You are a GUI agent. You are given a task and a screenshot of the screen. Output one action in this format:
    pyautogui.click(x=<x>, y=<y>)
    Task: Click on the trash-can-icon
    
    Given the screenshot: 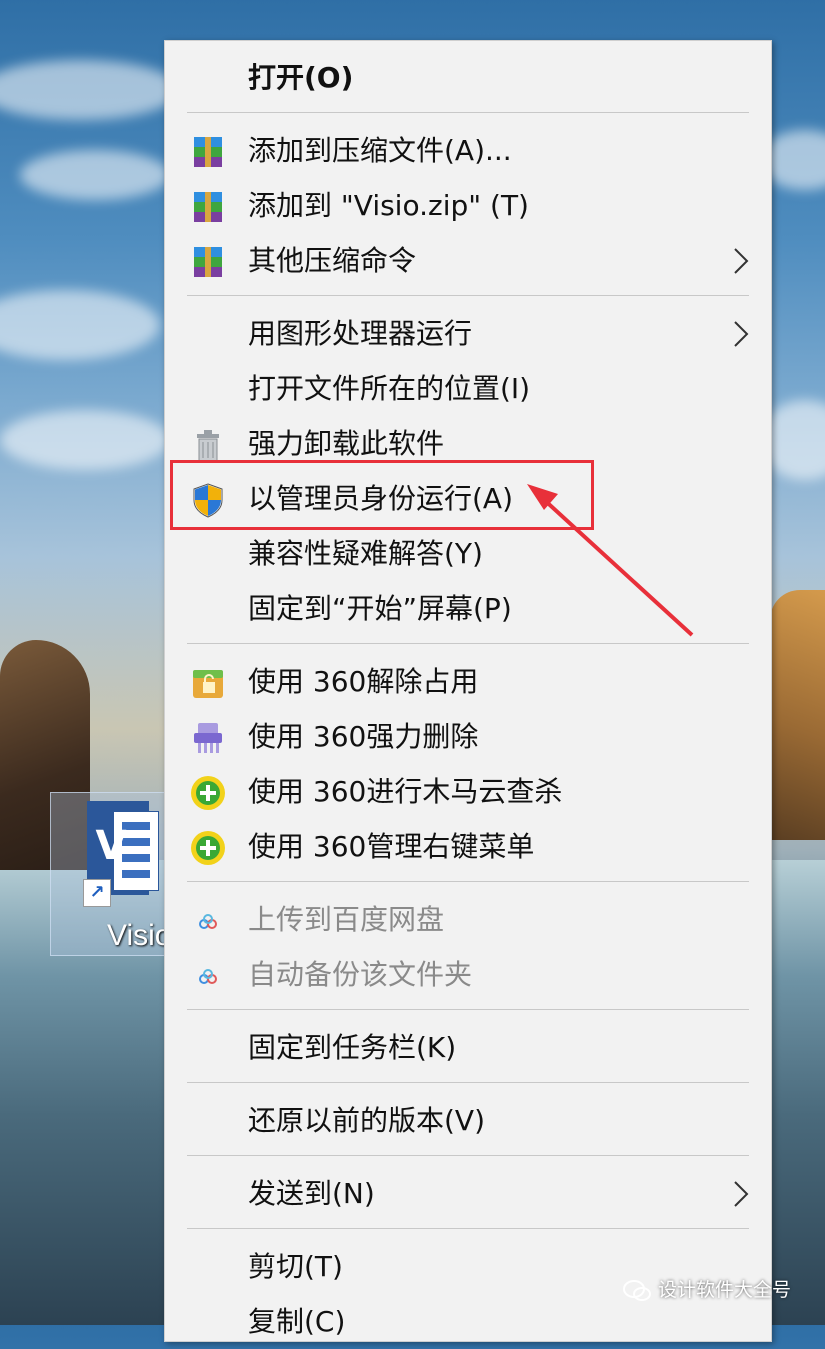 What is the action you would take?
    pyautogui.click(x=208, y=446)
    